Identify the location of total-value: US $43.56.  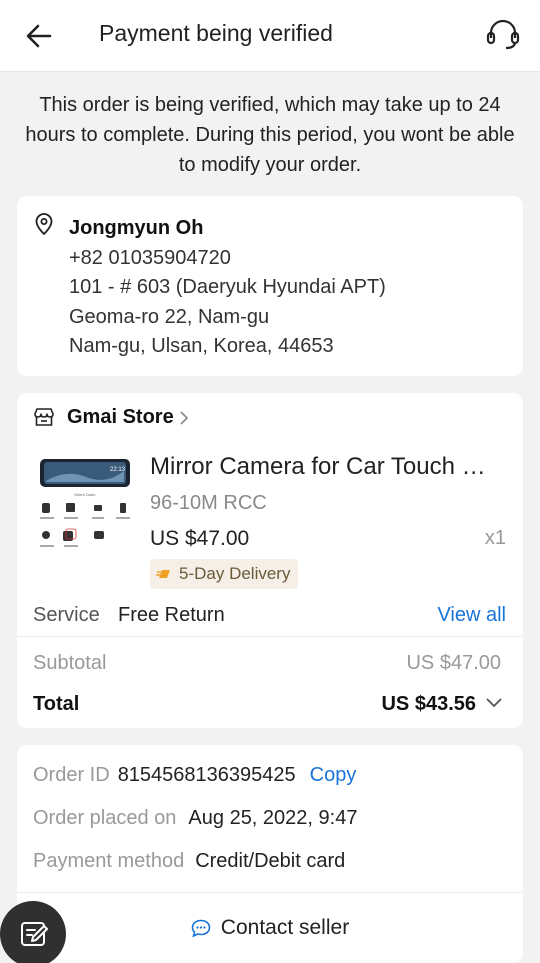
(428, 704).